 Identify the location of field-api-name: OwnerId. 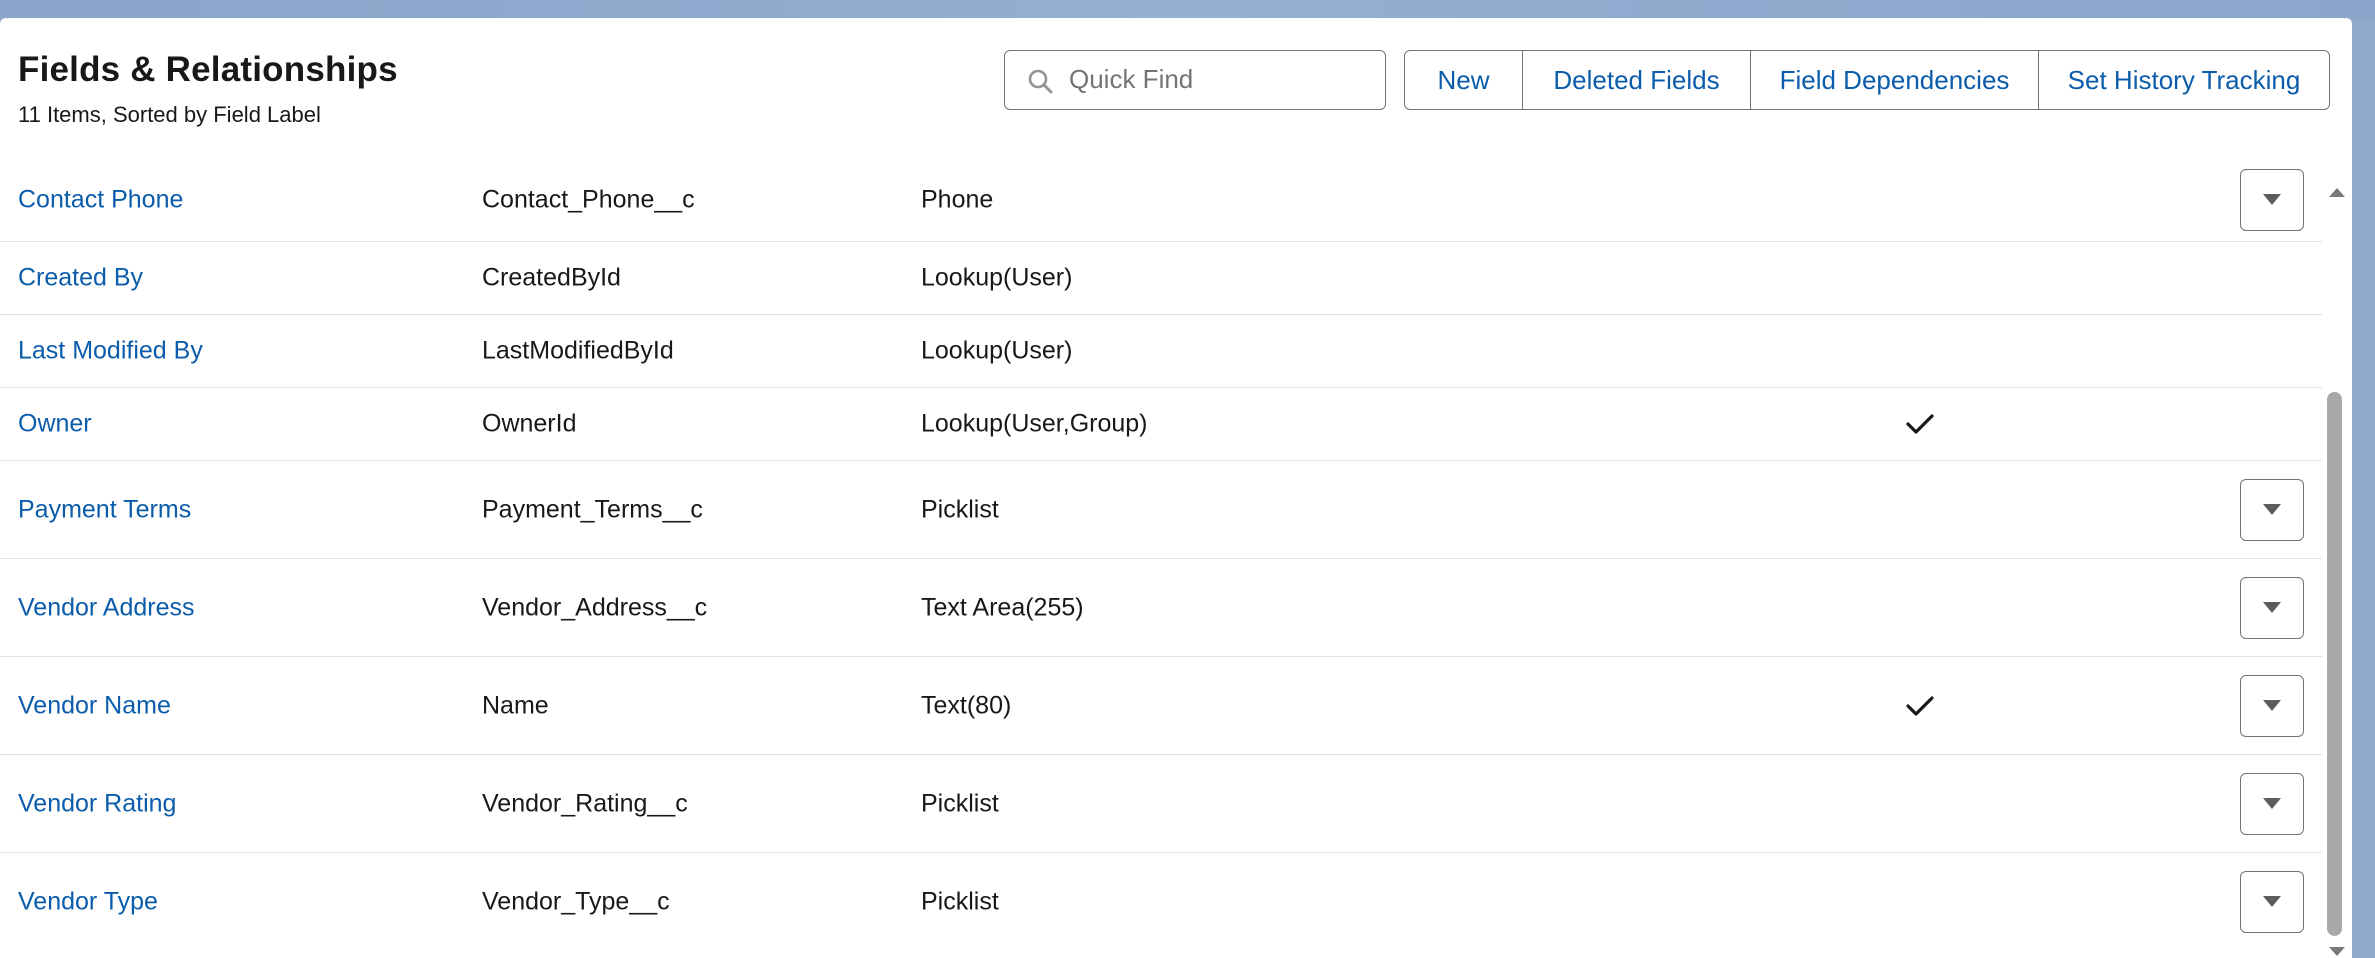
(529, 423).